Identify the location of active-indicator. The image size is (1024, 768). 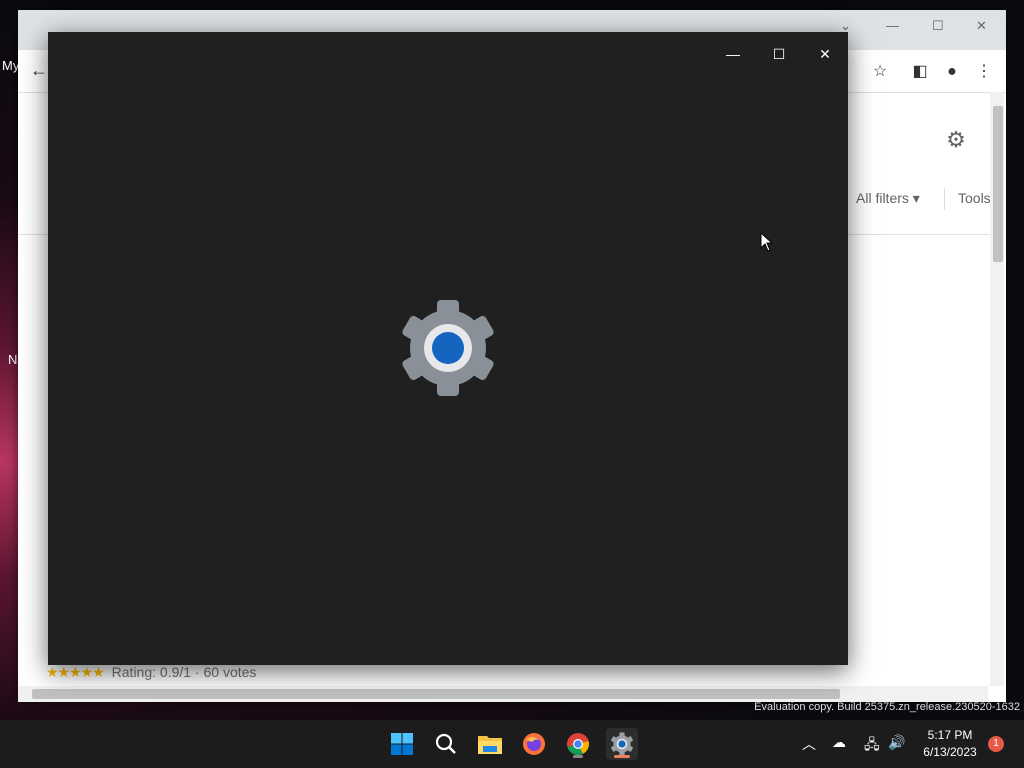
(622, 756).